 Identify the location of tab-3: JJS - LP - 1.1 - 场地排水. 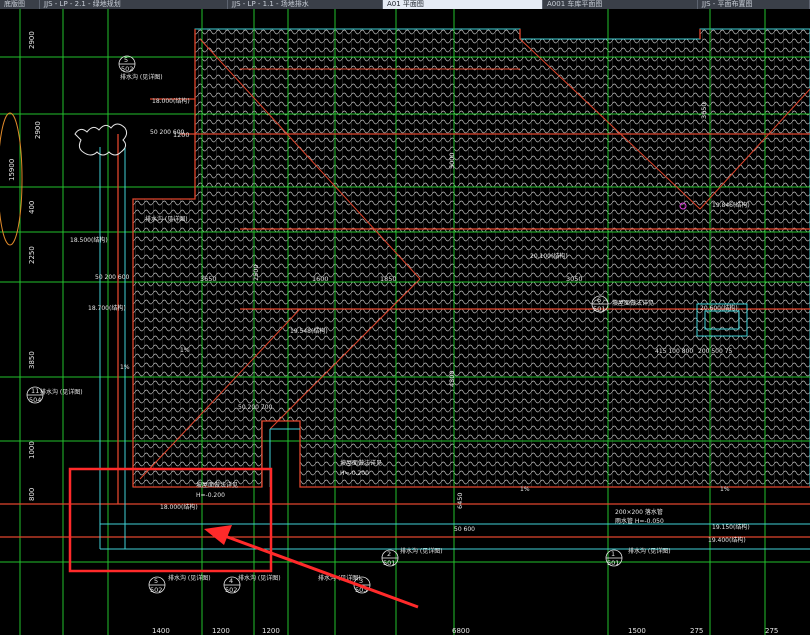
(305, 4).